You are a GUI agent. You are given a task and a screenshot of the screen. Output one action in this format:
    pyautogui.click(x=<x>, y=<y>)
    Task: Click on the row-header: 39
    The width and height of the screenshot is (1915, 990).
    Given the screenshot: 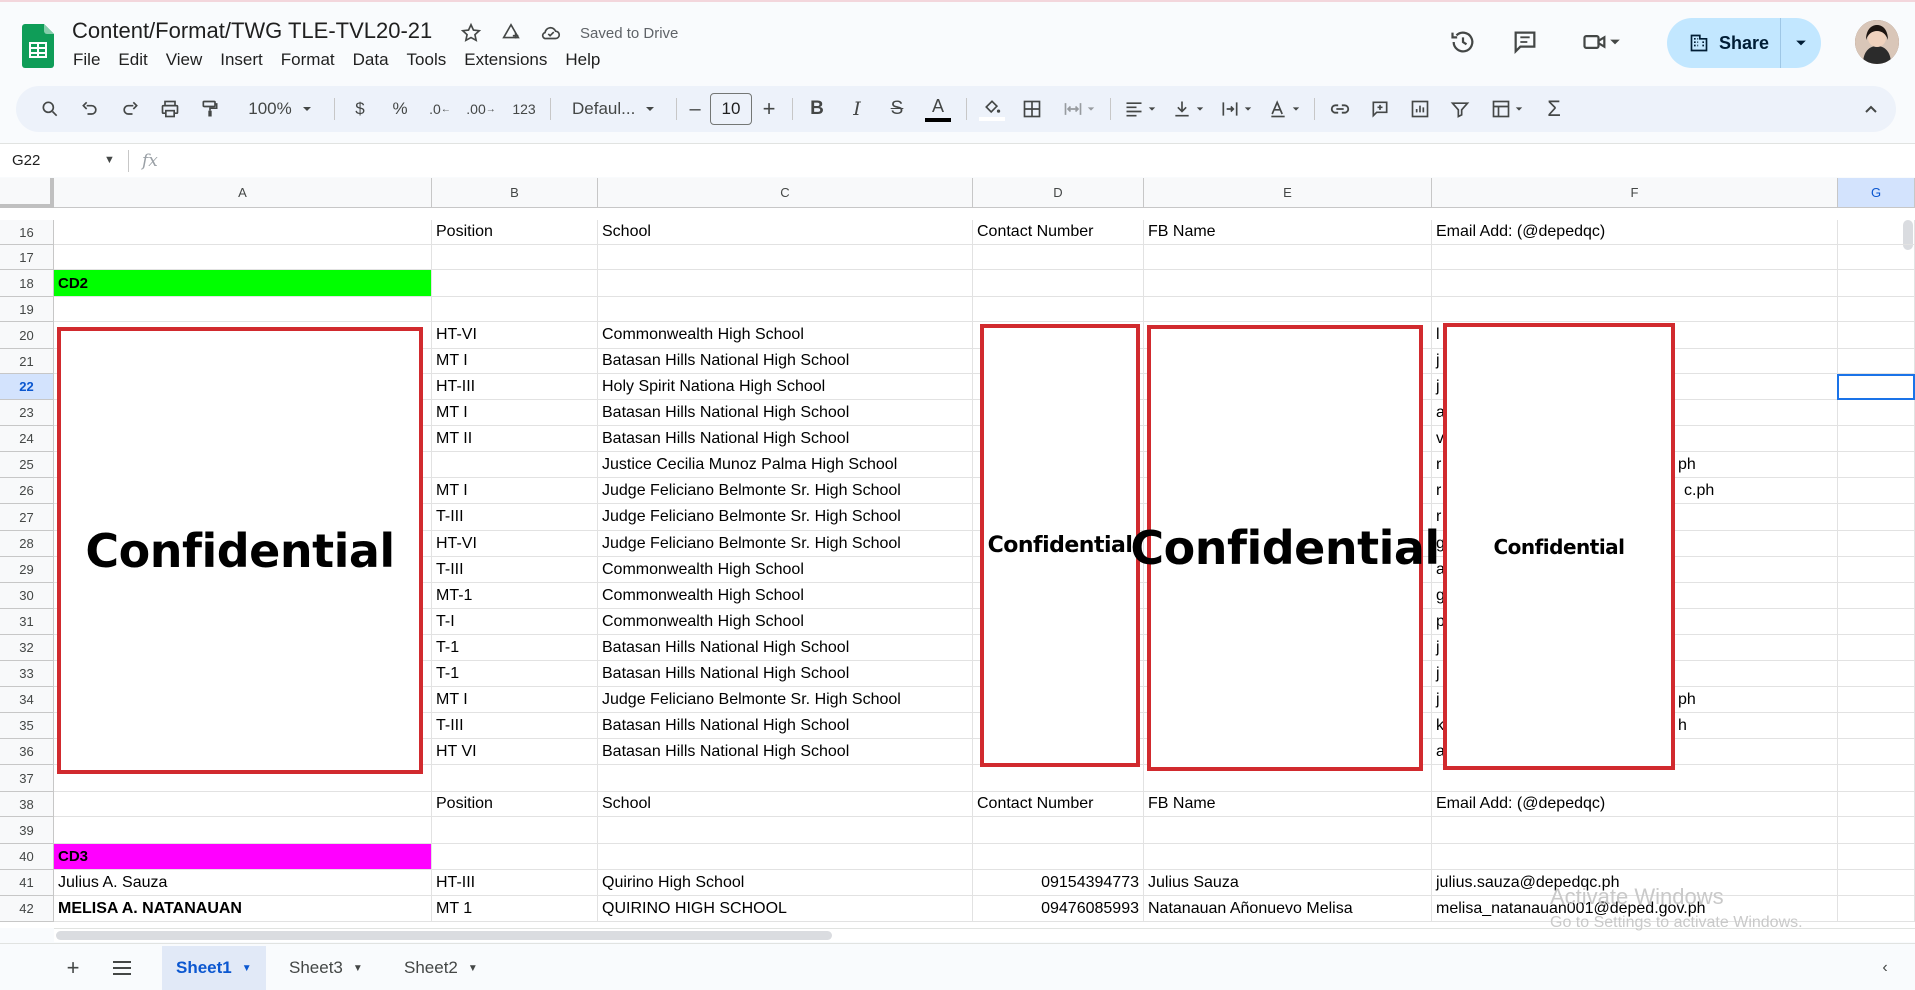 What is the action you would take?
    pyautogui.click(x=27, y=830)
    